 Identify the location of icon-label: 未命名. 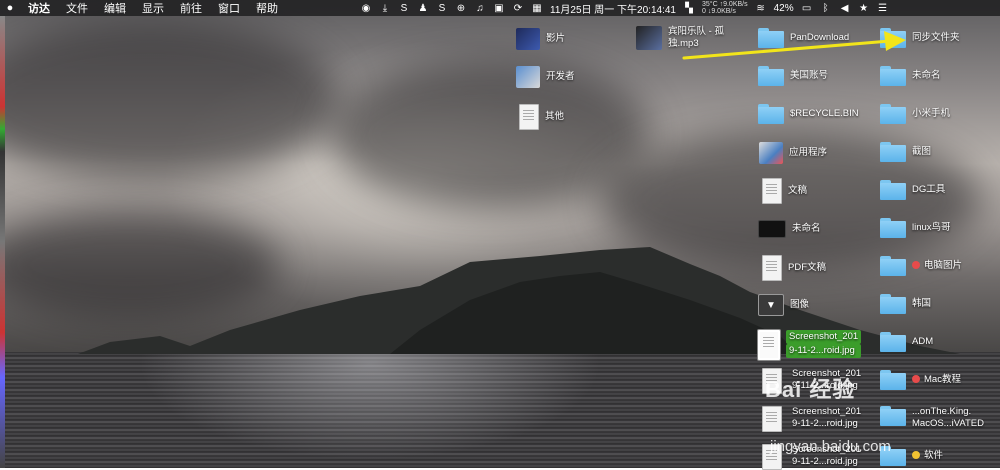
(806, 228).